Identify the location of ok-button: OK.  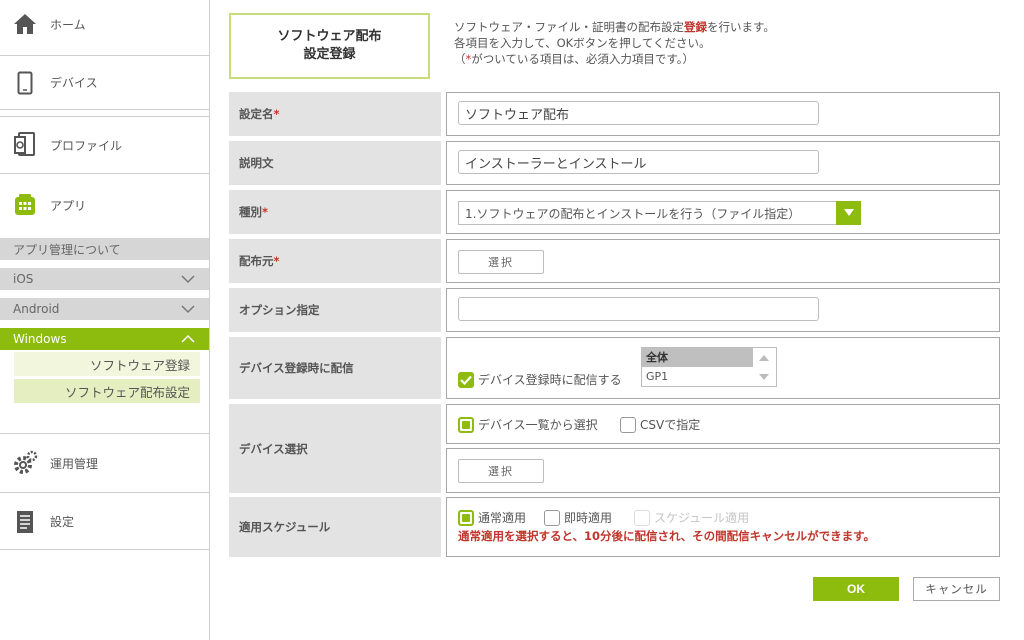
(856, 589).